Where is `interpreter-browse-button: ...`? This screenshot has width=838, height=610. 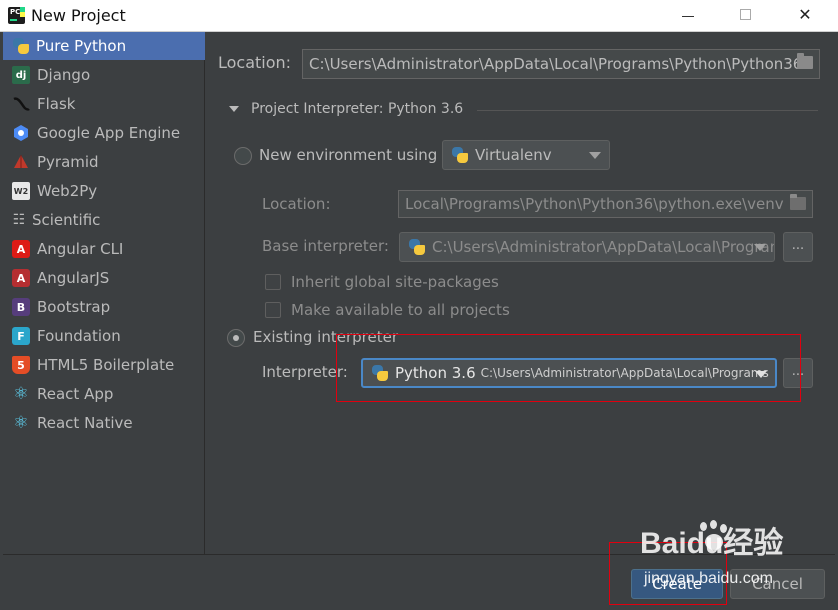 interpreter-browse-button: ... is located at coordinates (798, 373).